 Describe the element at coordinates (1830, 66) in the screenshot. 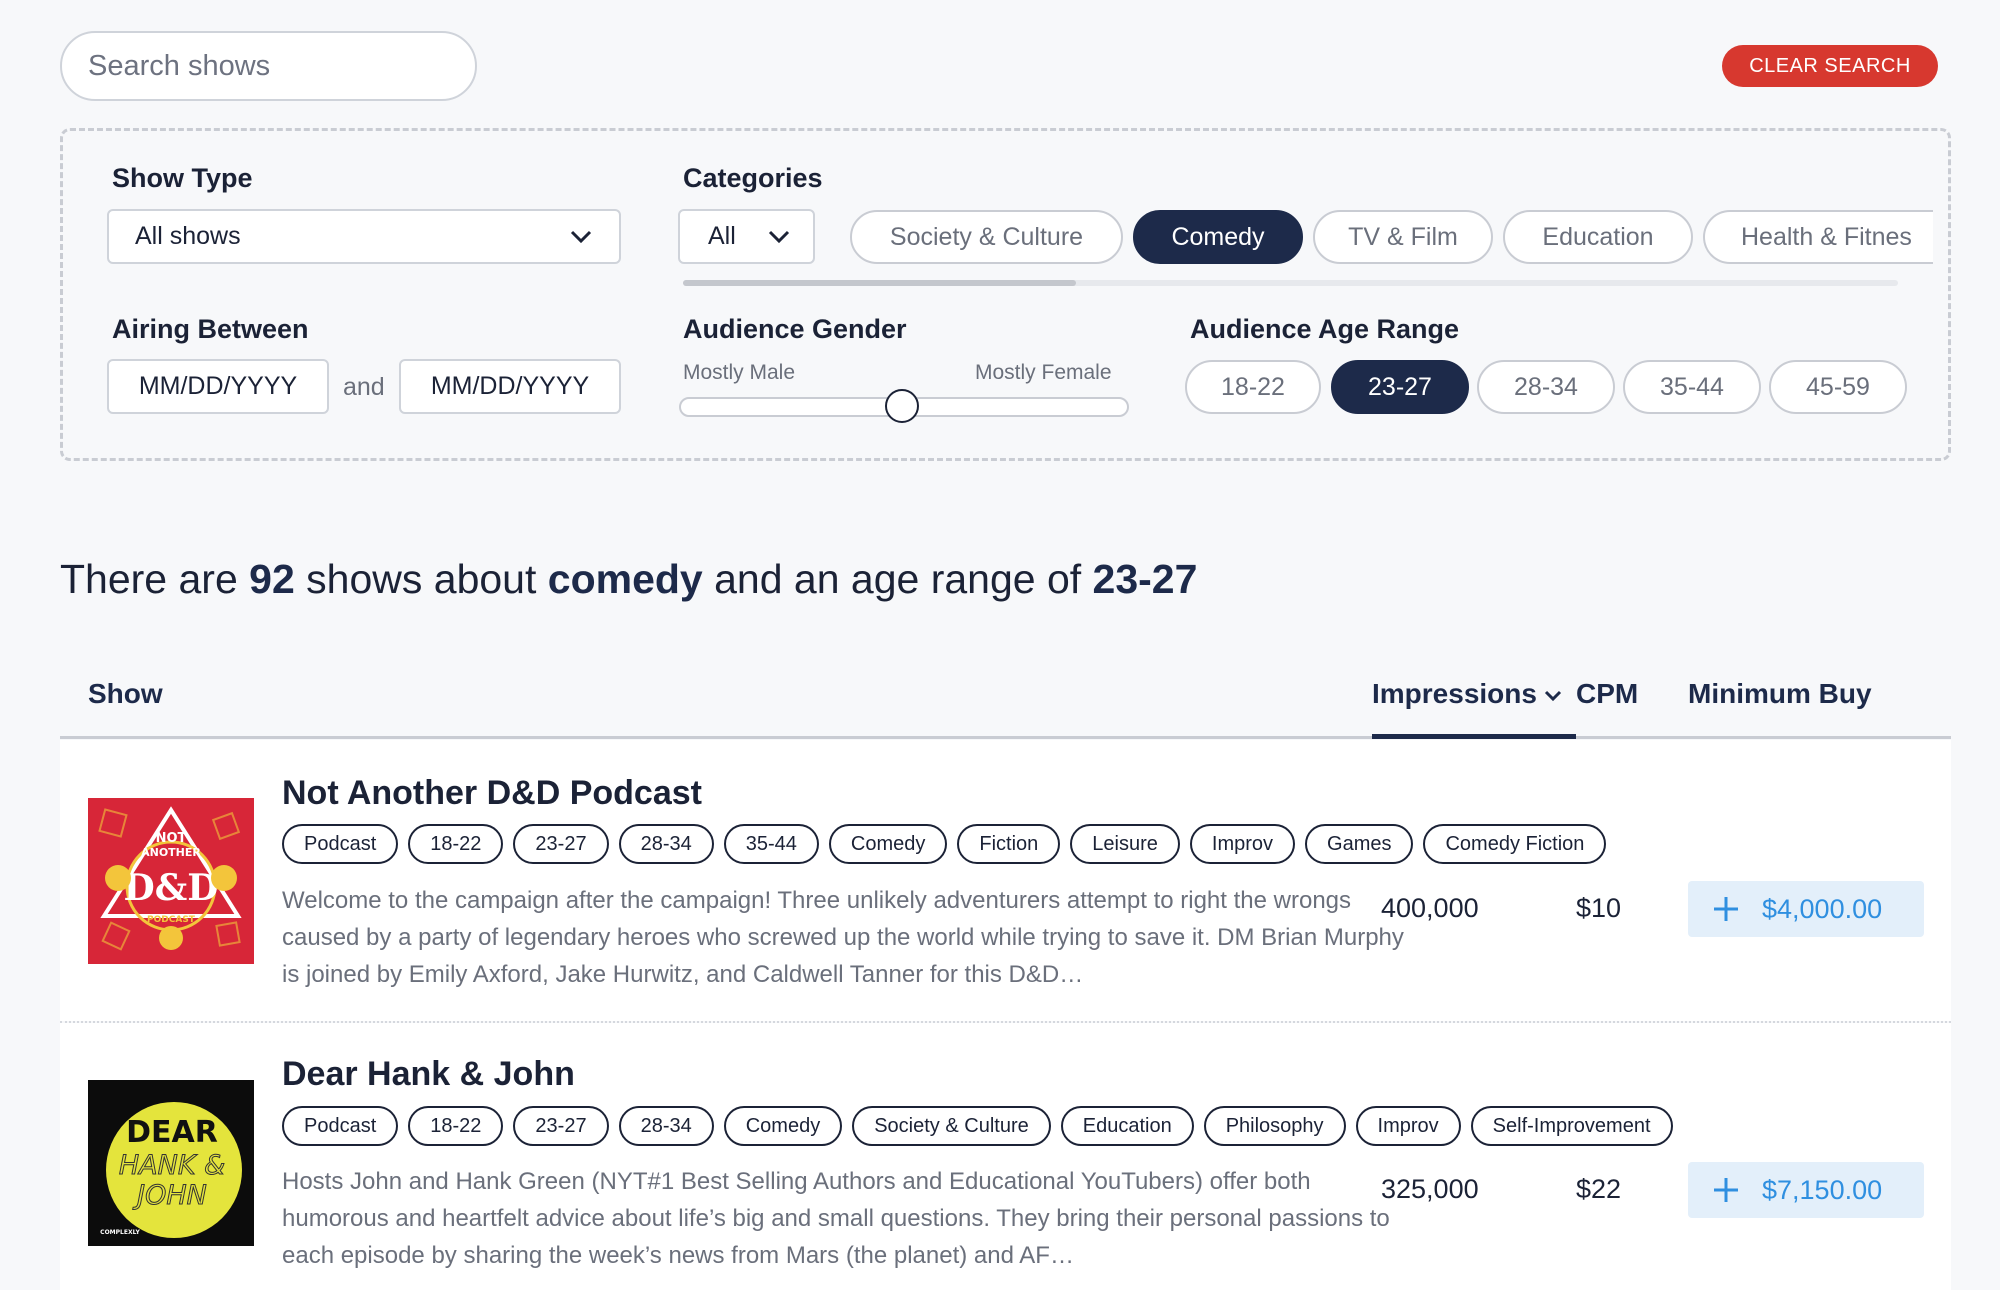

I see `clear-search-button: CLEAR SEARCH` at that location.